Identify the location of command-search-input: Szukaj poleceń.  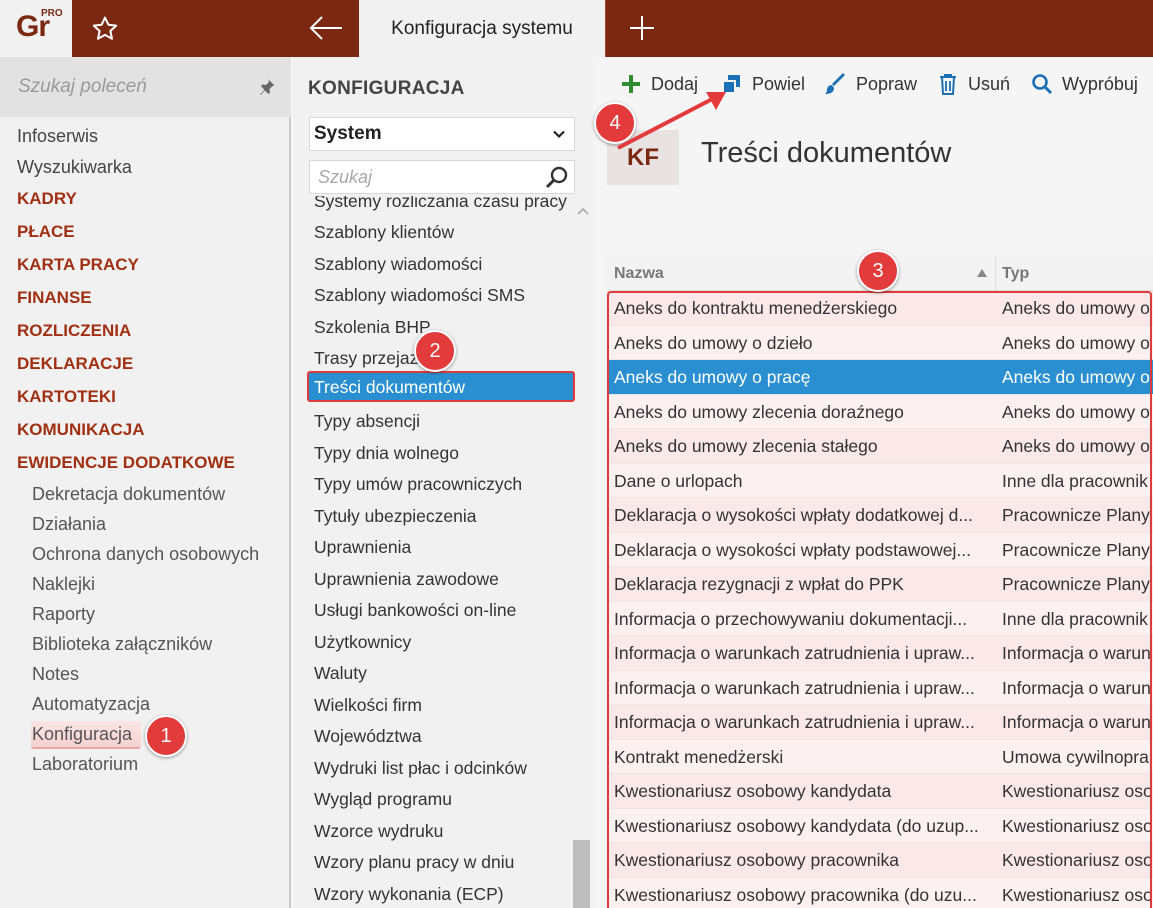
(145, 87).